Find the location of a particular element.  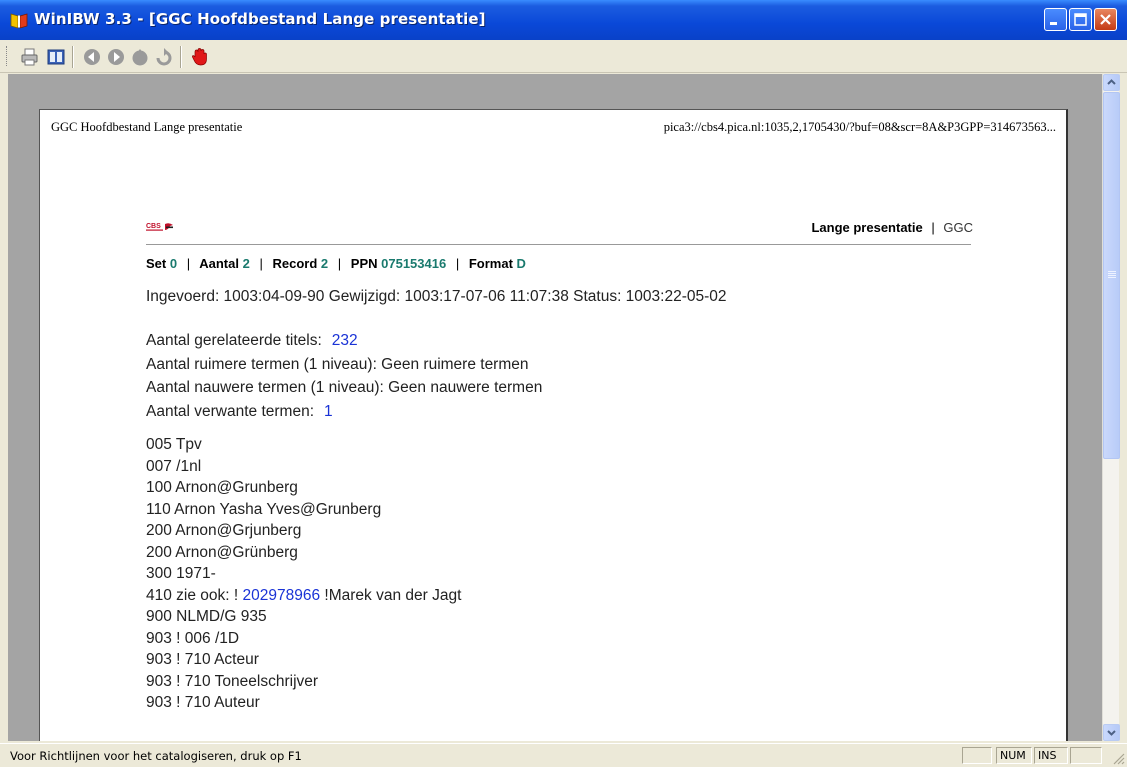

header-divider is located at coordinates (558, 244).